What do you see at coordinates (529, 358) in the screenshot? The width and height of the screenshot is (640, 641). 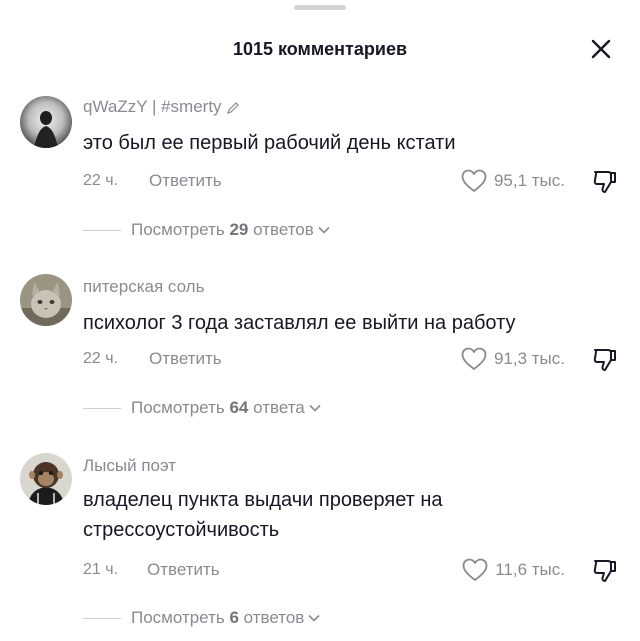 I see `like-count: 91,3 тыс.` at bounding box center [529, 358].